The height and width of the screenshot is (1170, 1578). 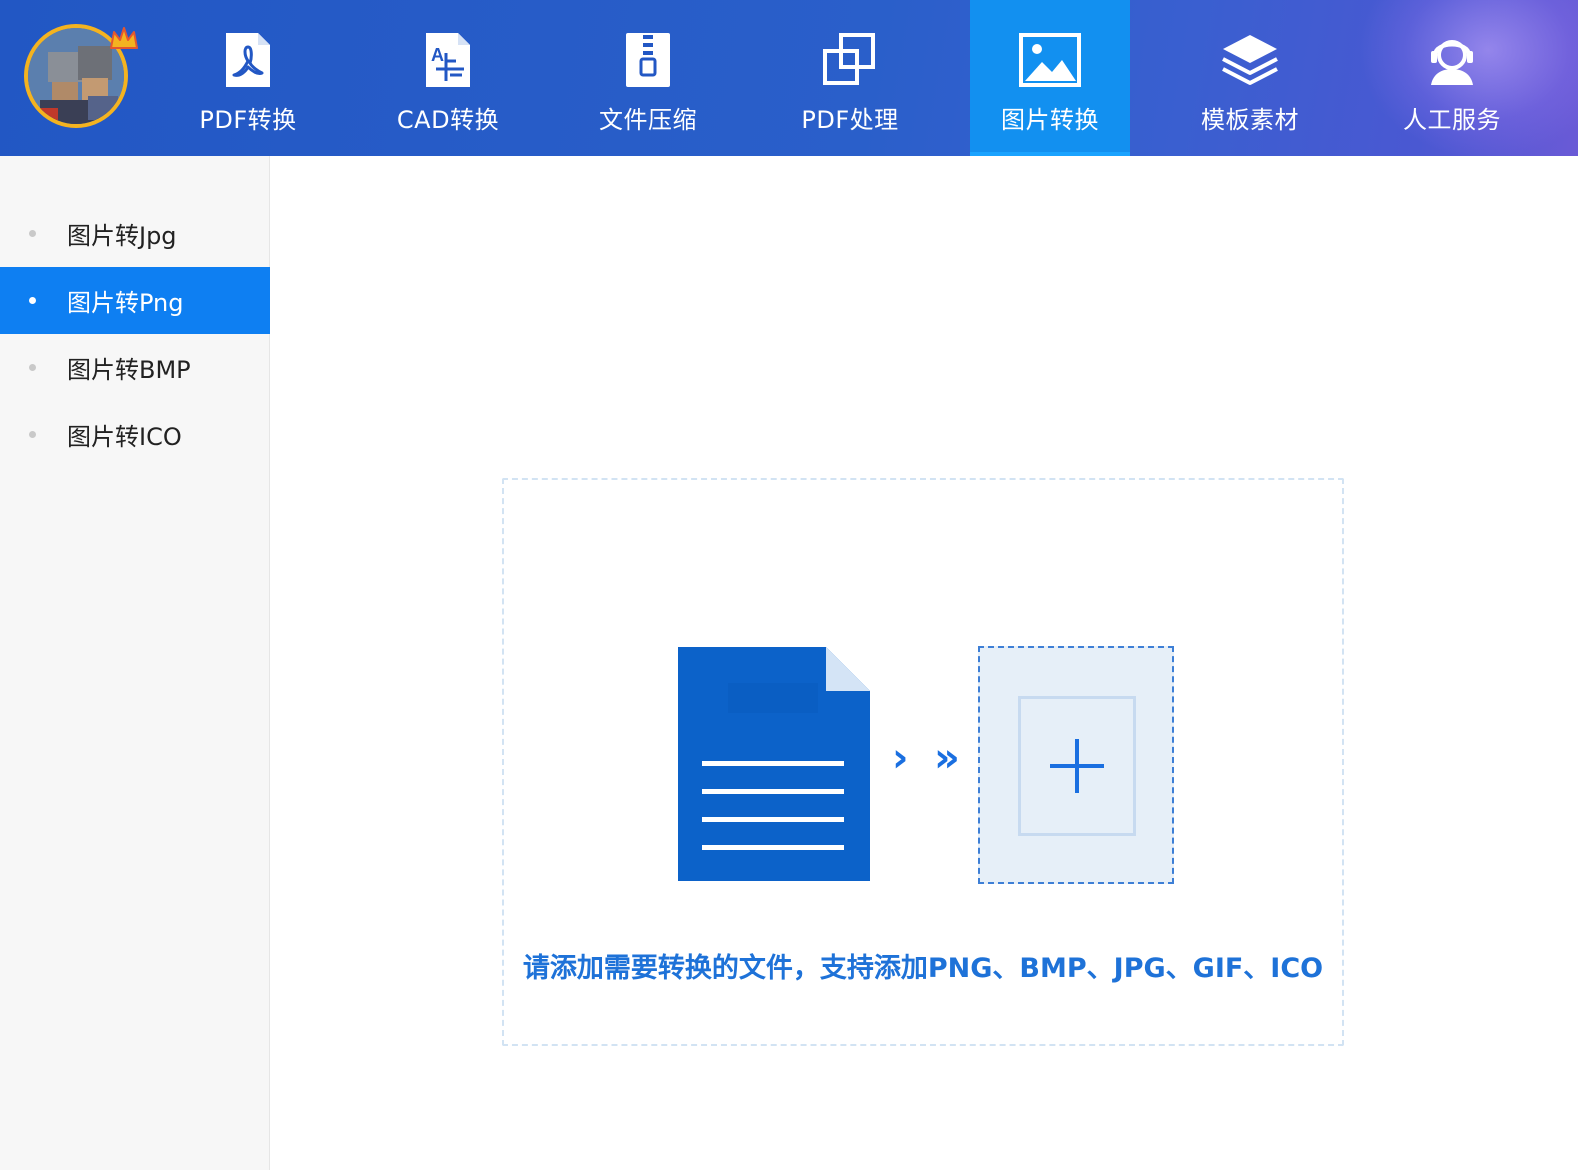 I want to click on svg-text: A, so click(x=437, y=55).